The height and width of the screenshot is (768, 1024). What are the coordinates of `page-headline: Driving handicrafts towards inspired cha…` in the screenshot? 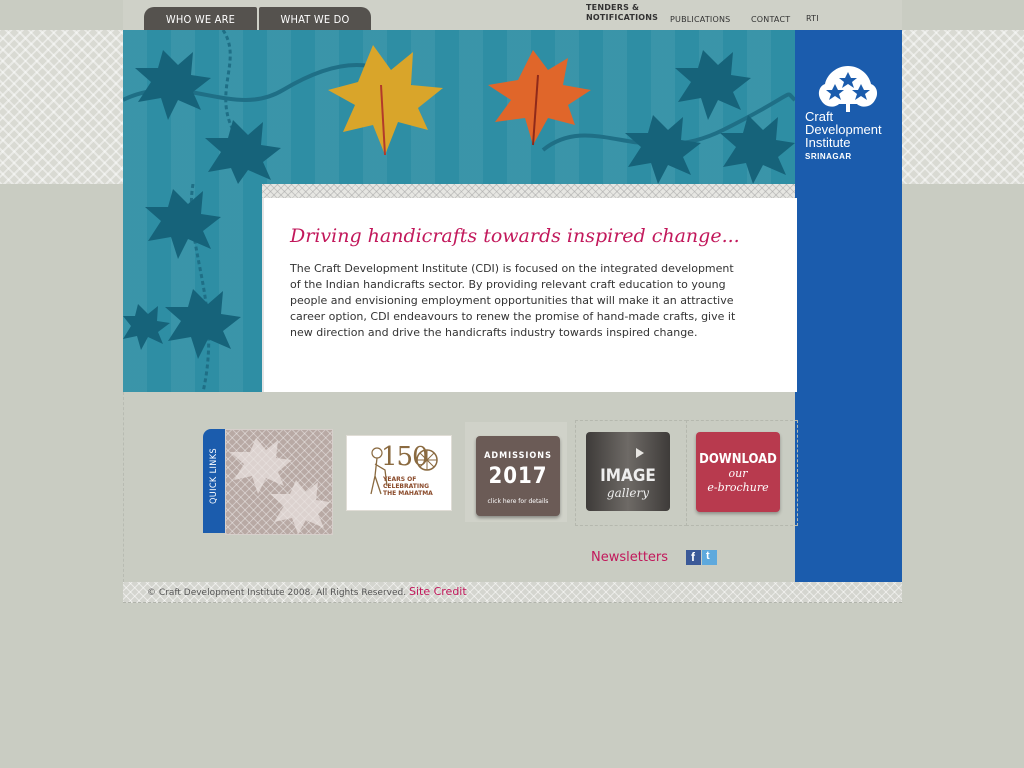 It's located at (515, 236).